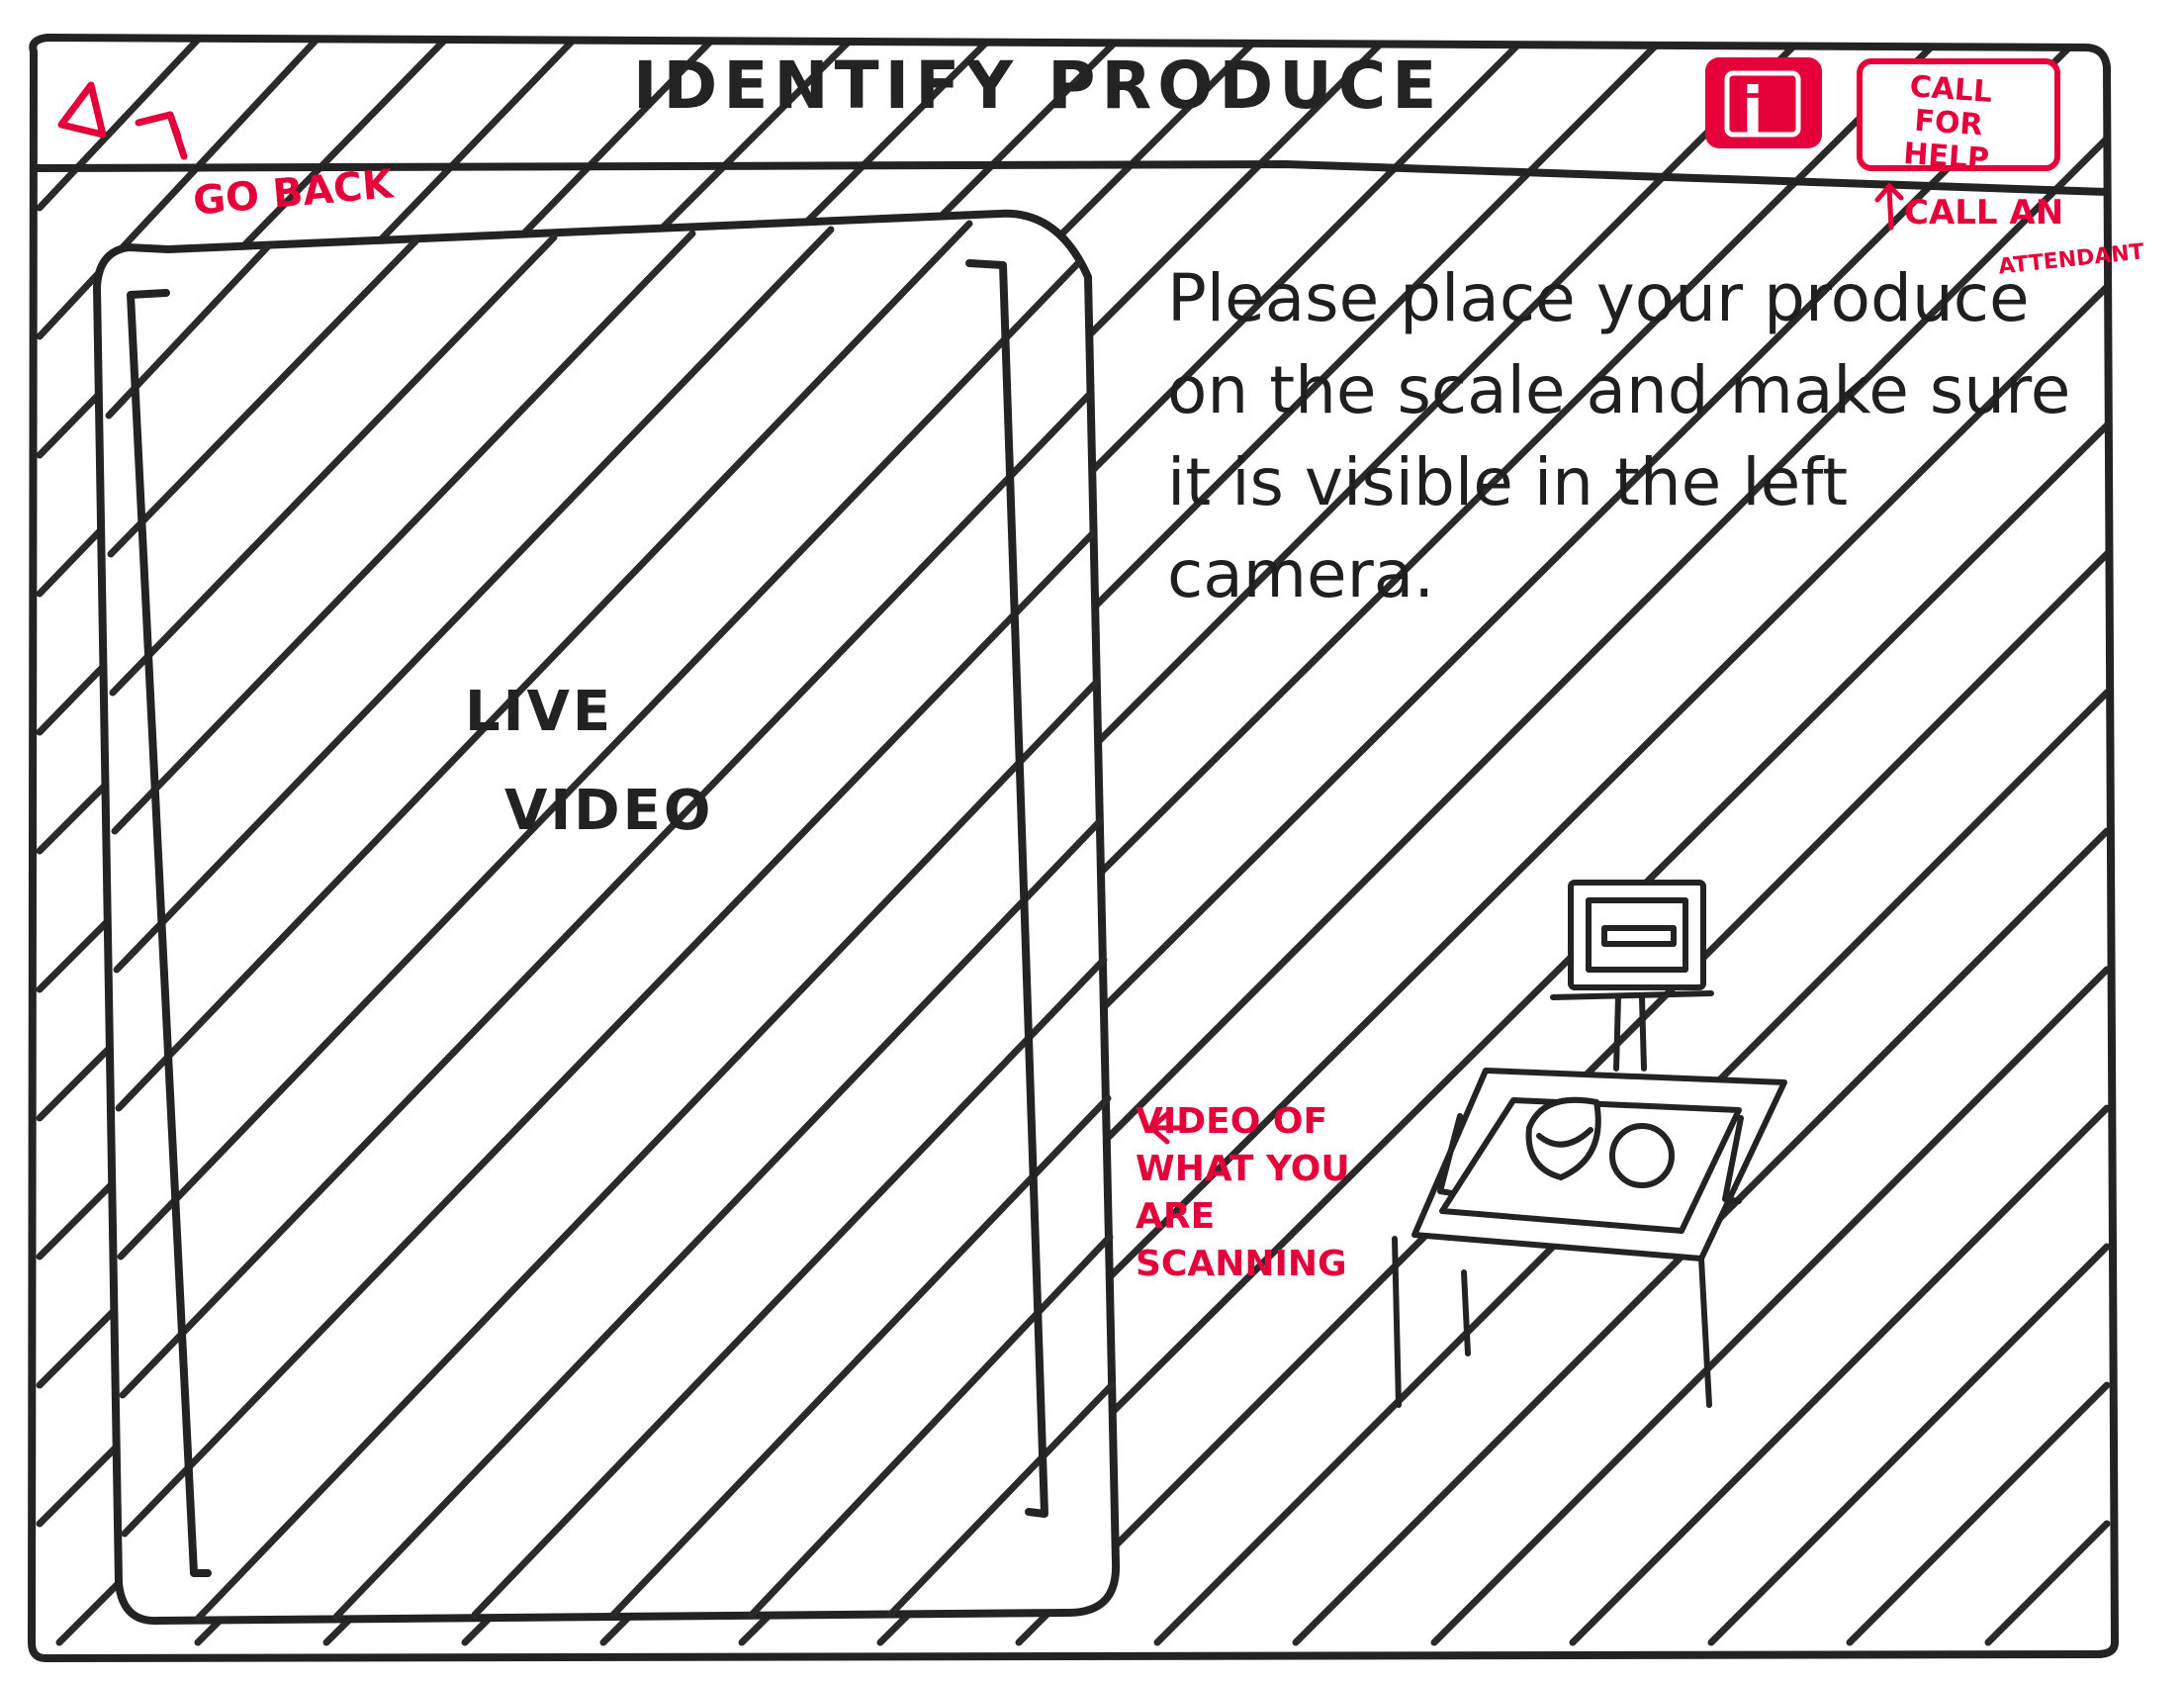  I want to click on live-video-label-line1: LIVE, so click(539, 712).